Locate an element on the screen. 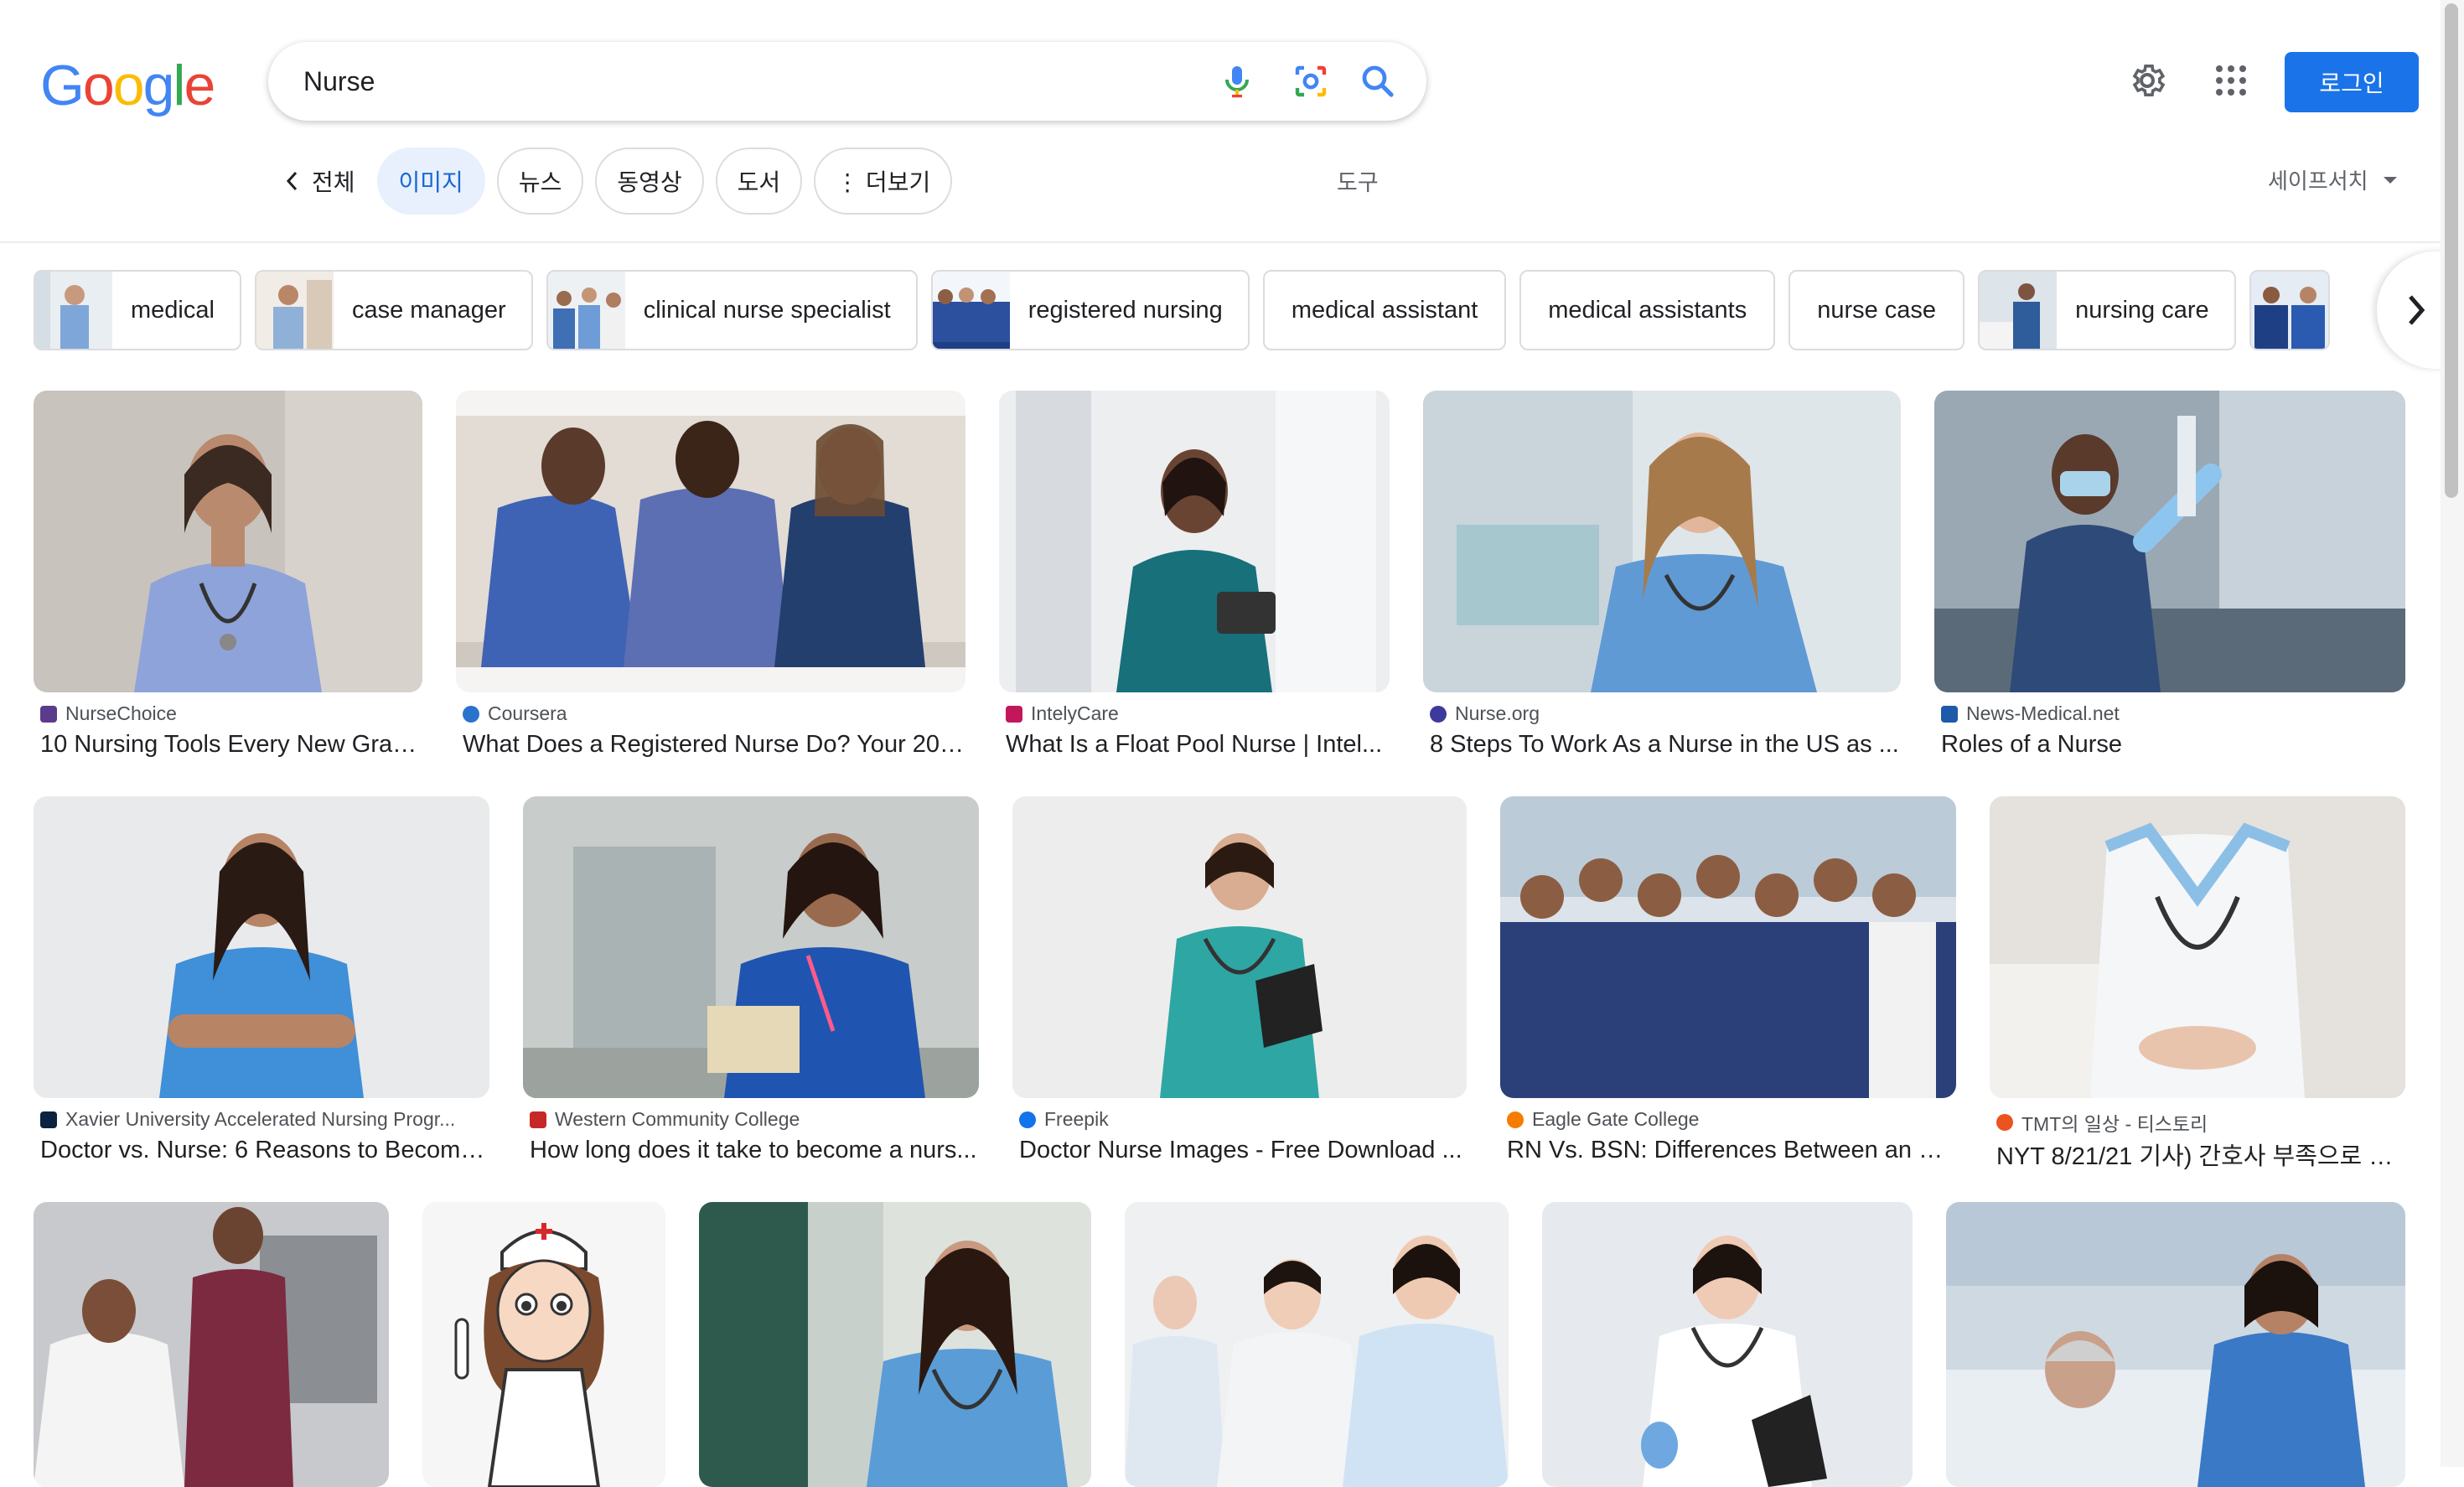 This screenshot has height=1487, width=2464. chip-more-thumbnail is located at coordinates (2289, 310).